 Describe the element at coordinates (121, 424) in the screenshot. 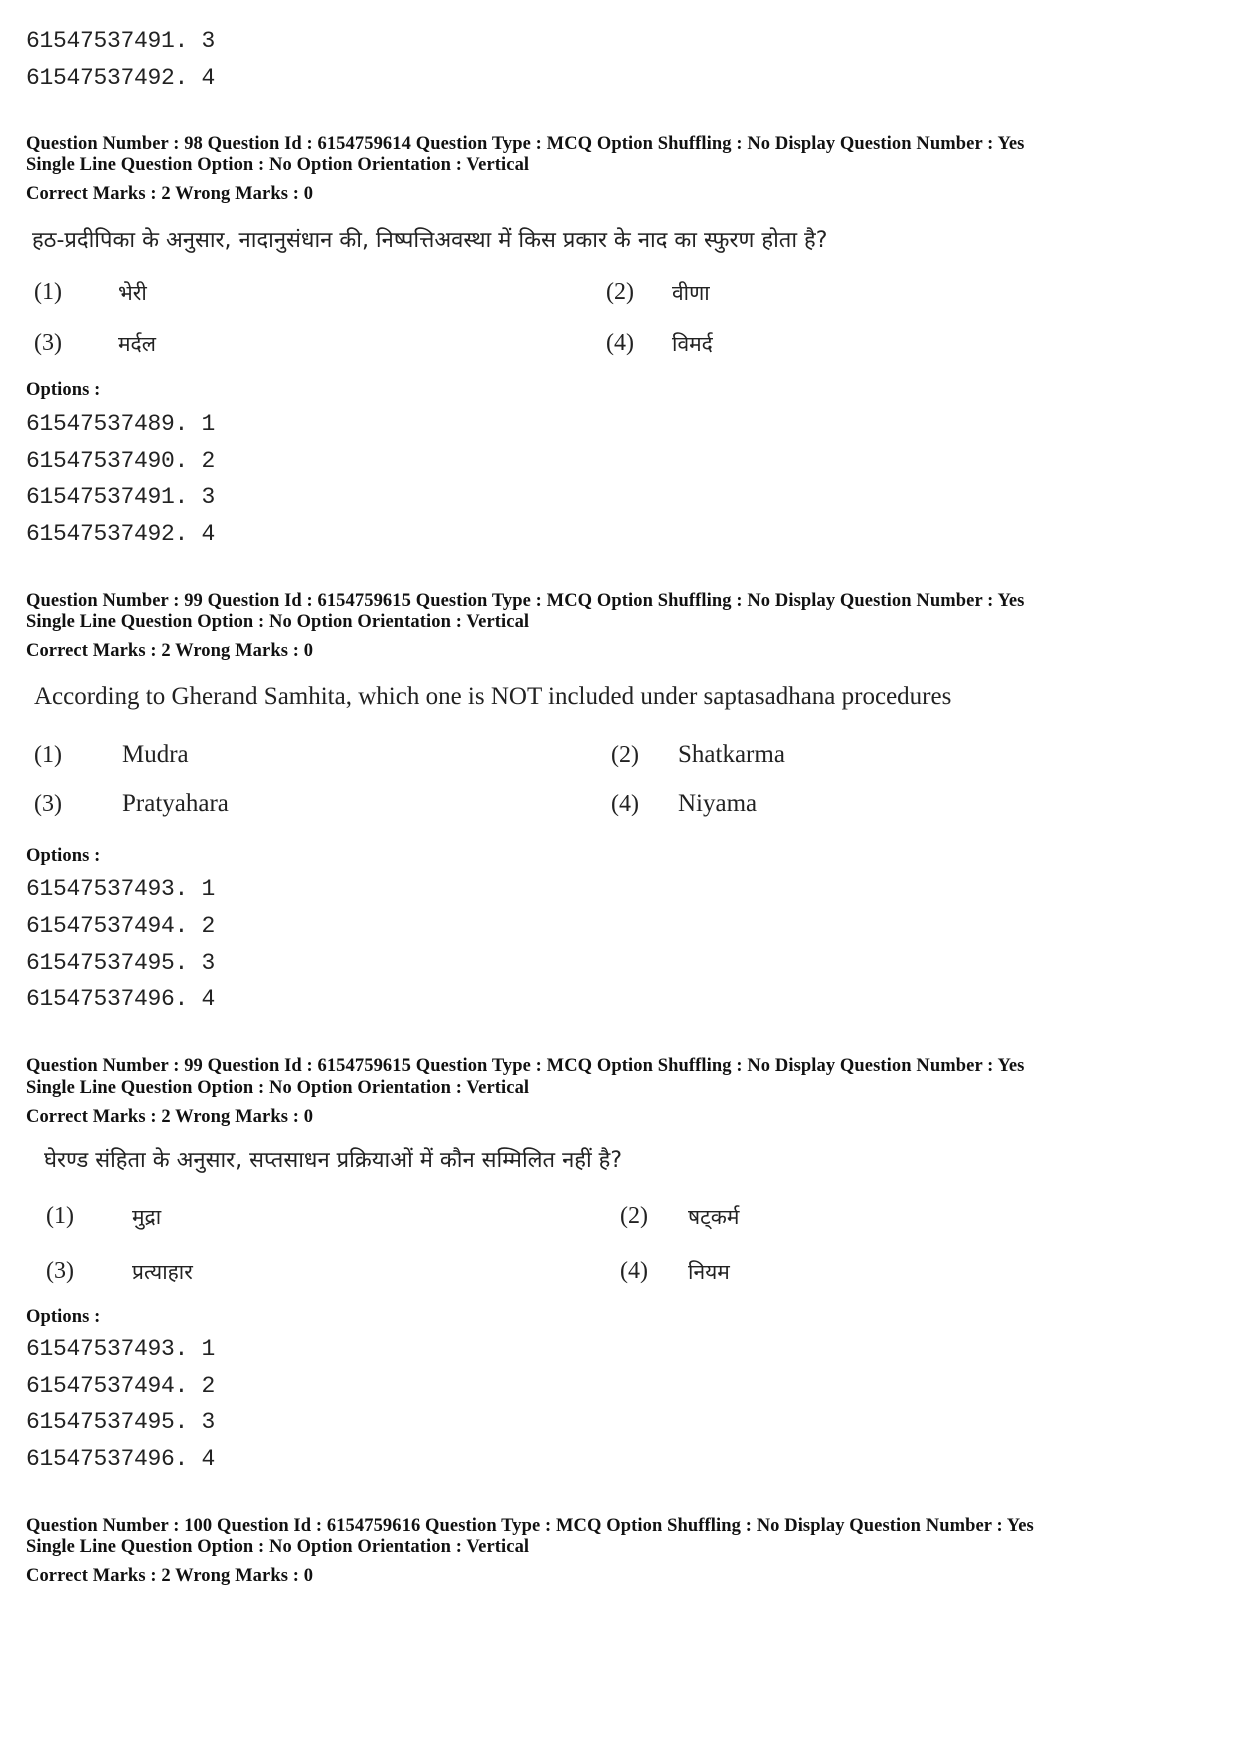

I see `option-id: 61547537489. 1` at that location.